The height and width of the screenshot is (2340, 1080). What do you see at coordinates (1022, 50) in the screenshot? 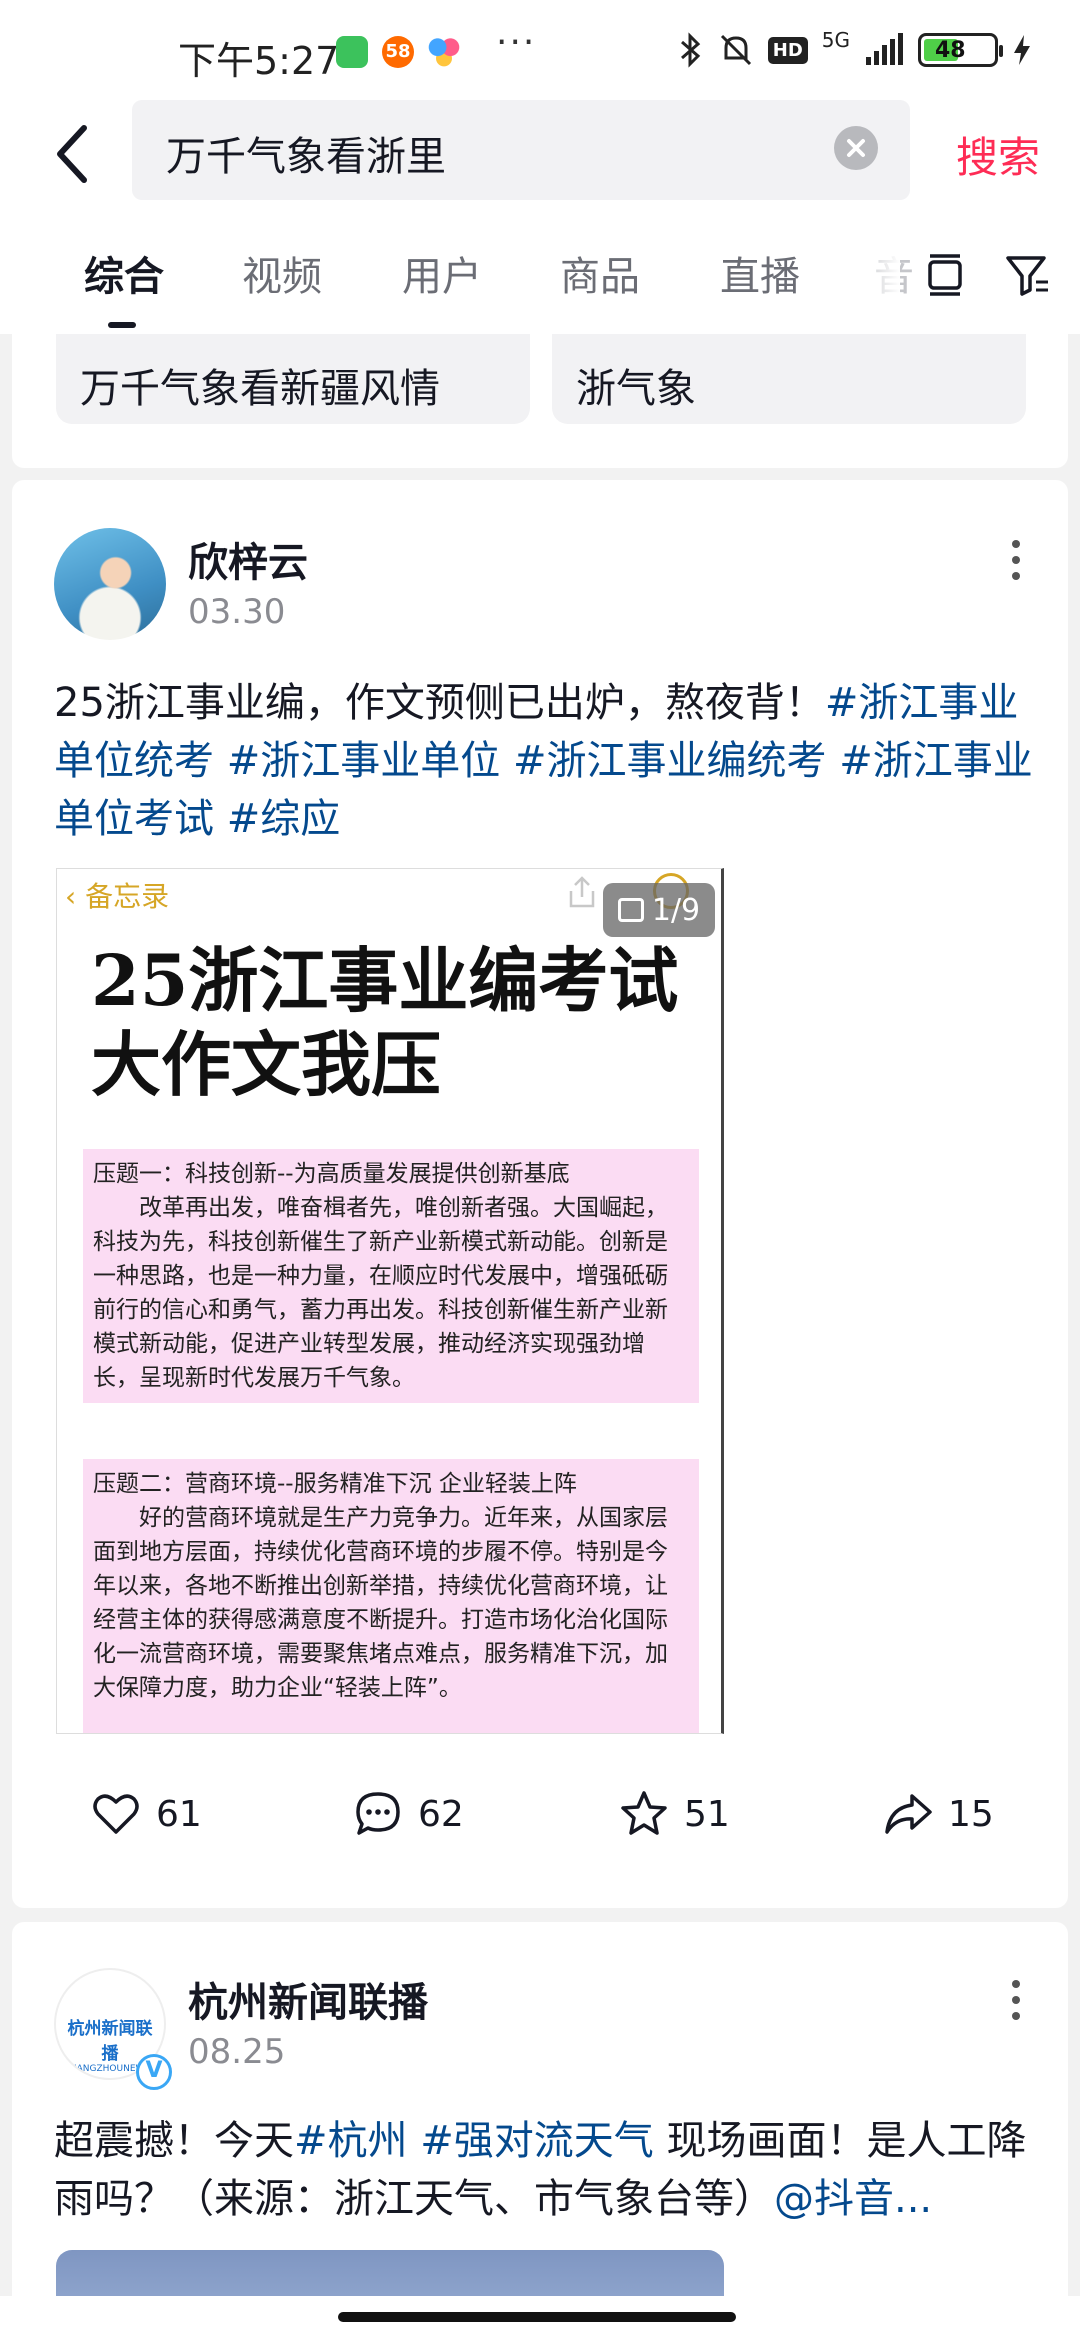
I see `charging-icon` at bounding box center [1022, 50].